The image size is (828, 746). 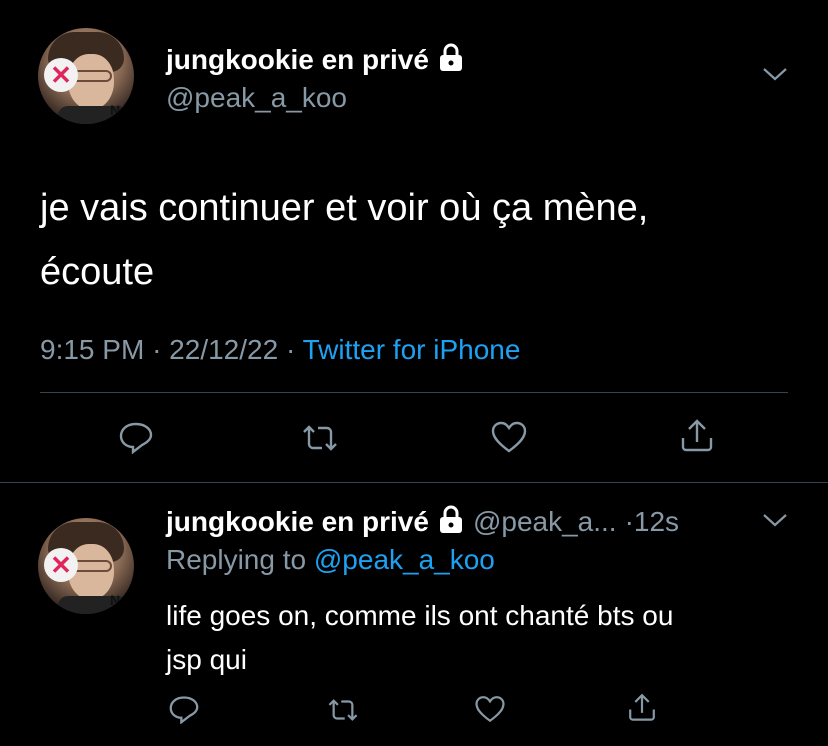 What do you see at coordinates (236, 559) in the screenshot?
I see `replying-to-label: Replying to` at bounding box center [236, 559].